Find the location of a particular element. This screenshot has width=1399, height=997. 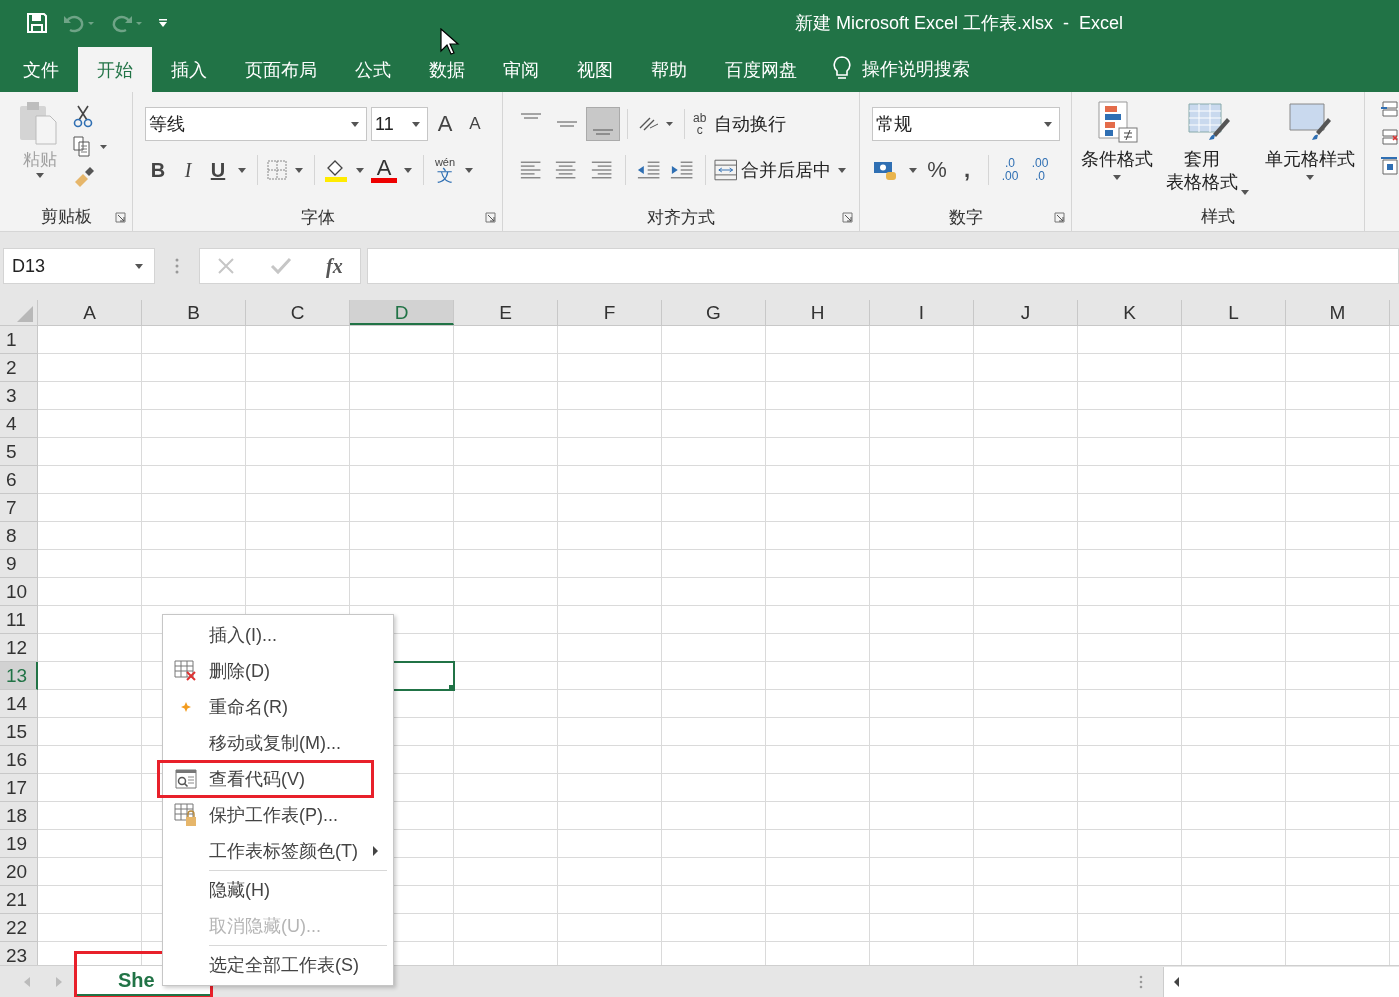

scissors-icon is located at coordinates (83, 116).